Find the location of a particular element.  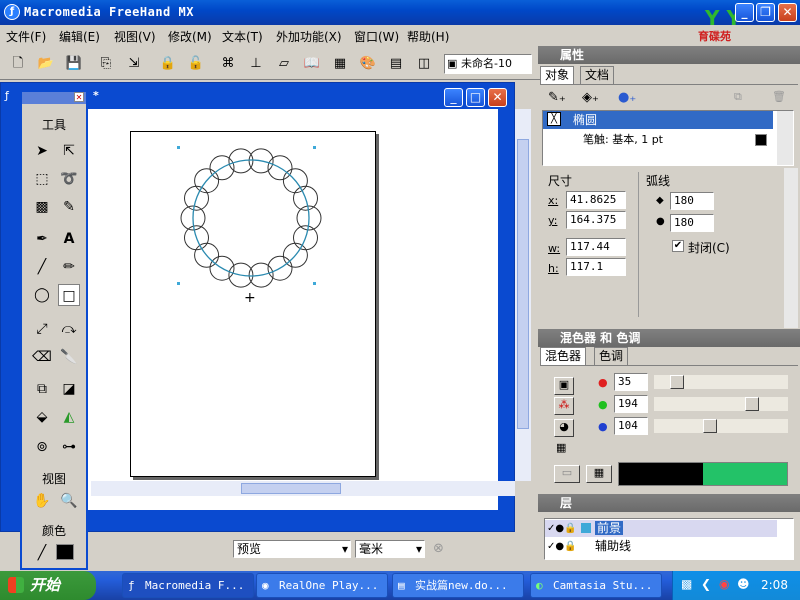

attribute-row-ellipse: ╳ 椭圆 is located at coordinates (658, 120).